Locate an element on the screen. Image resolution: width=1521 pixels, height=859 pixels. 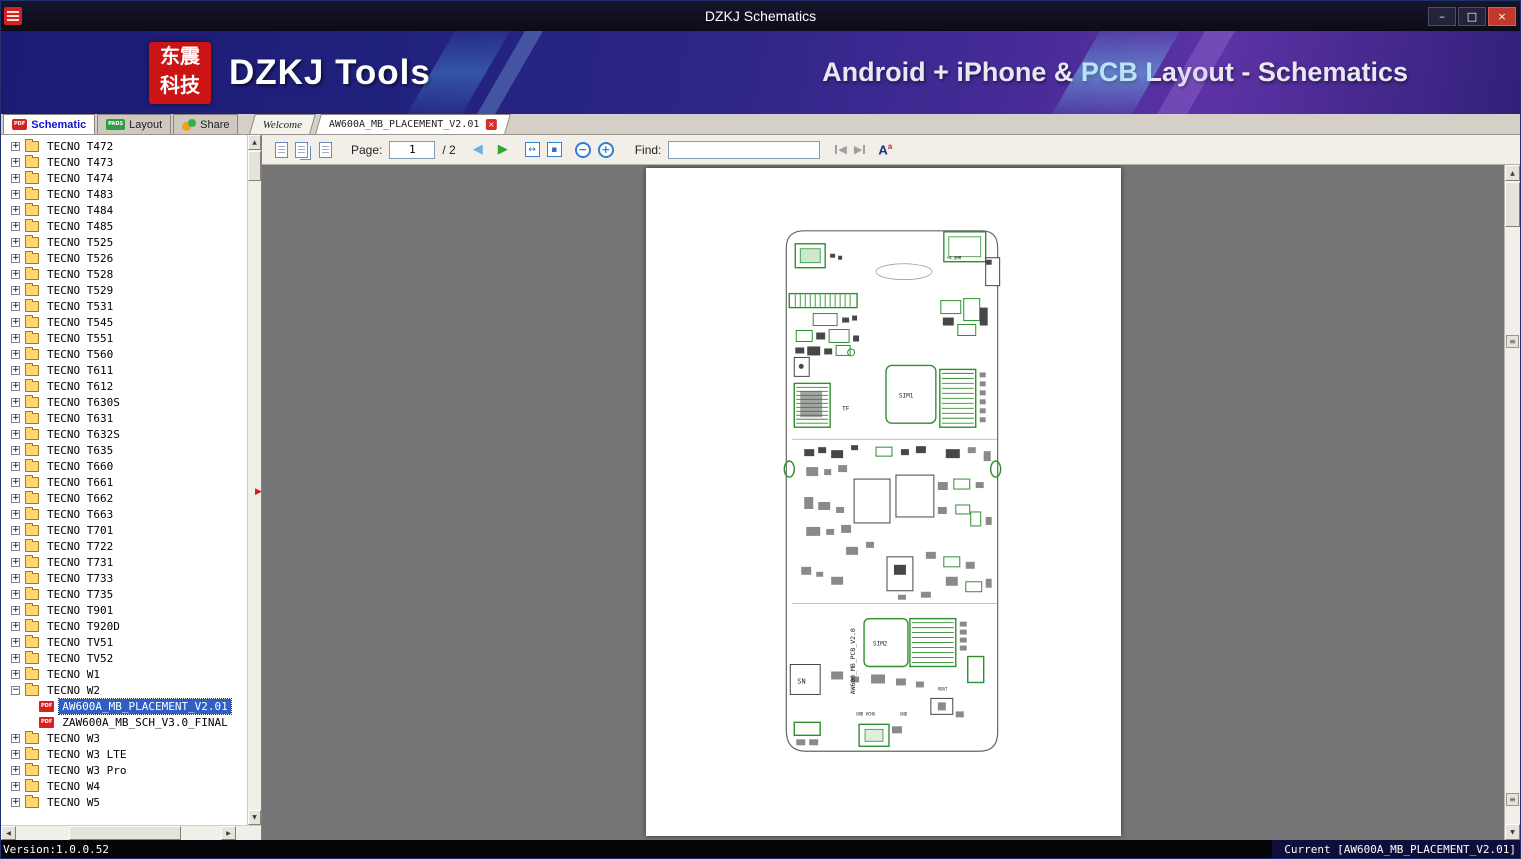
tree-folder-item: + TECNO T525 is located at coordinates (124, 242).